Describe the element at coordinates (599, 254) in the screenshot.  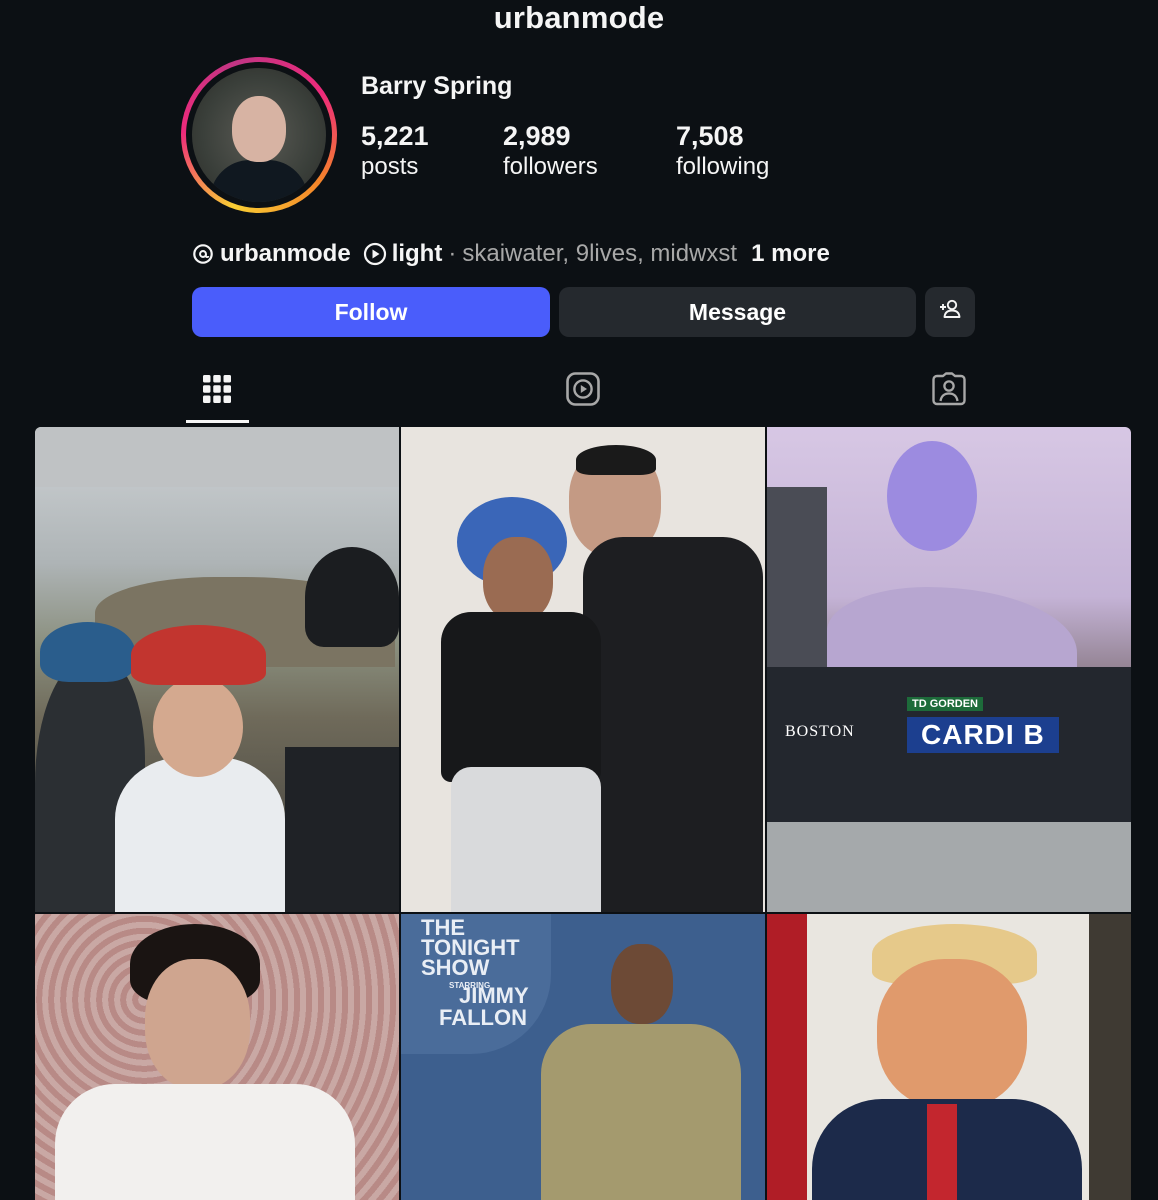
I see `mutual-followers-text: skaiwater, 9lives, midwxst` at that location.